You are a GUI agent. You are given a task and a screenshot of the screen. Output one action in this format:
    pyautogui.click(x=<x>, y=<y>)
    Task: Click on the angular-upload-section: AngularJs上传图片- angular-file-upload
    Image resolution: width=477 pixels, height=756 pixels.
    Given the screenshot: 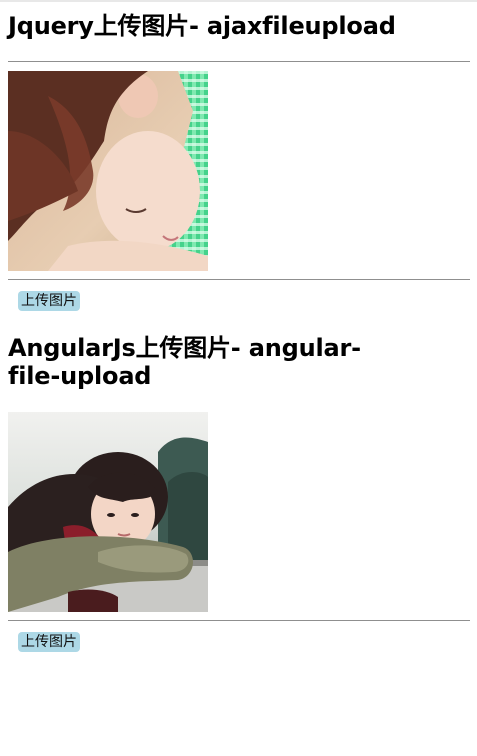 What is the action you would take?
    pyautogui.click(x=208, y=362)
    